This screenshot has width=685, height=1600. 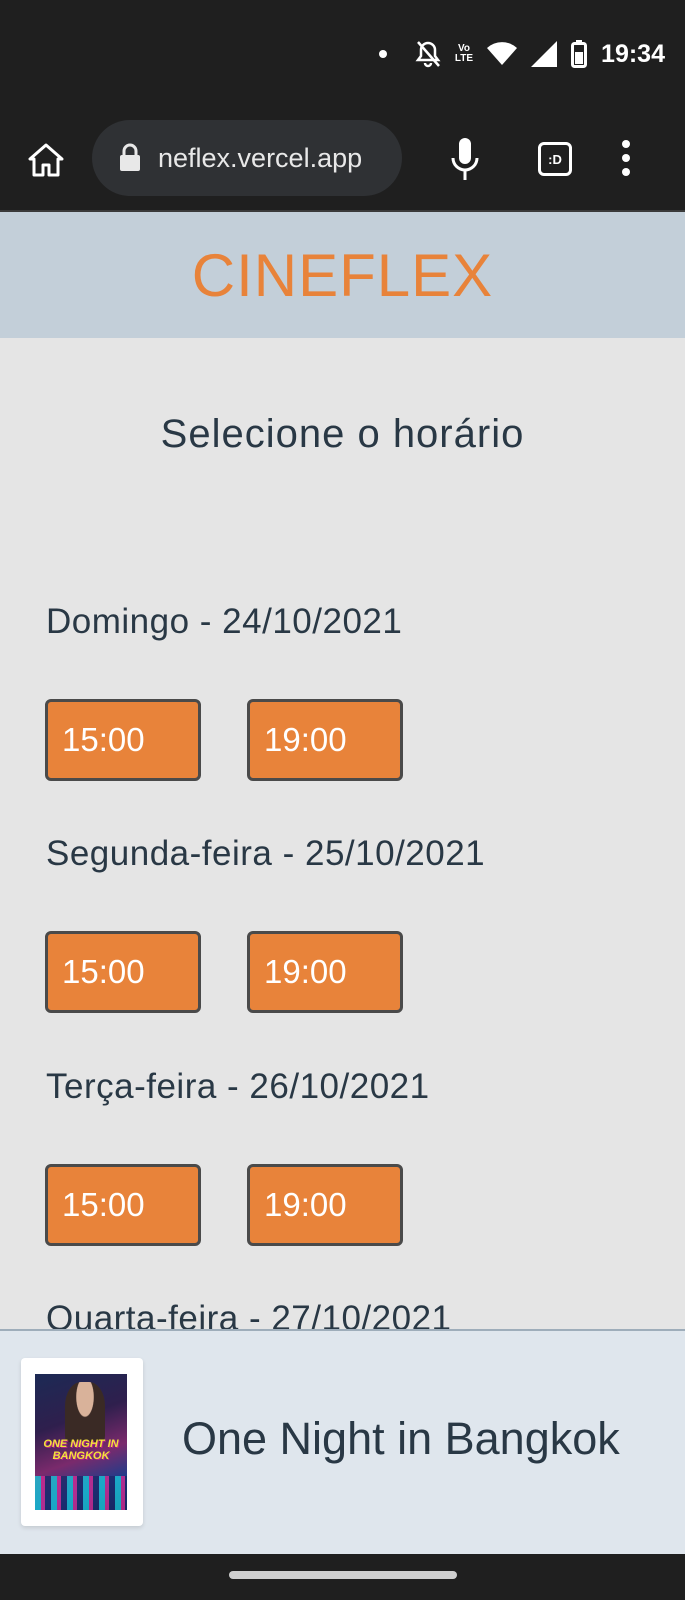 I want to click on notification-dot-icon, so click(x=382, y=54).